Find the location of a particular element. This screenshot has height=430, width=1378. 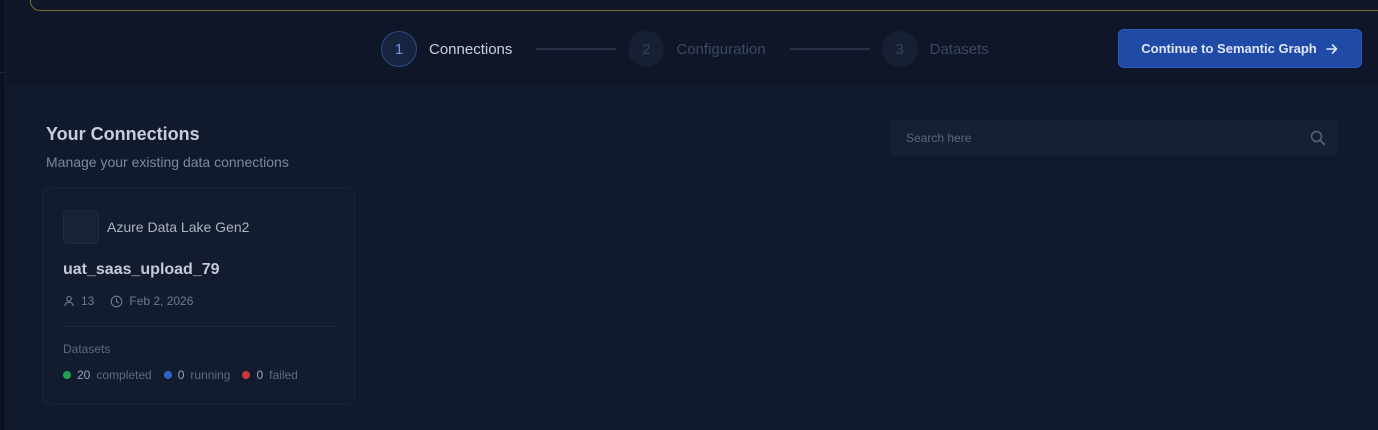

continue-to-semantic-graph-button: Continue to Semantic Graph is located at coordinates (1240, 48).